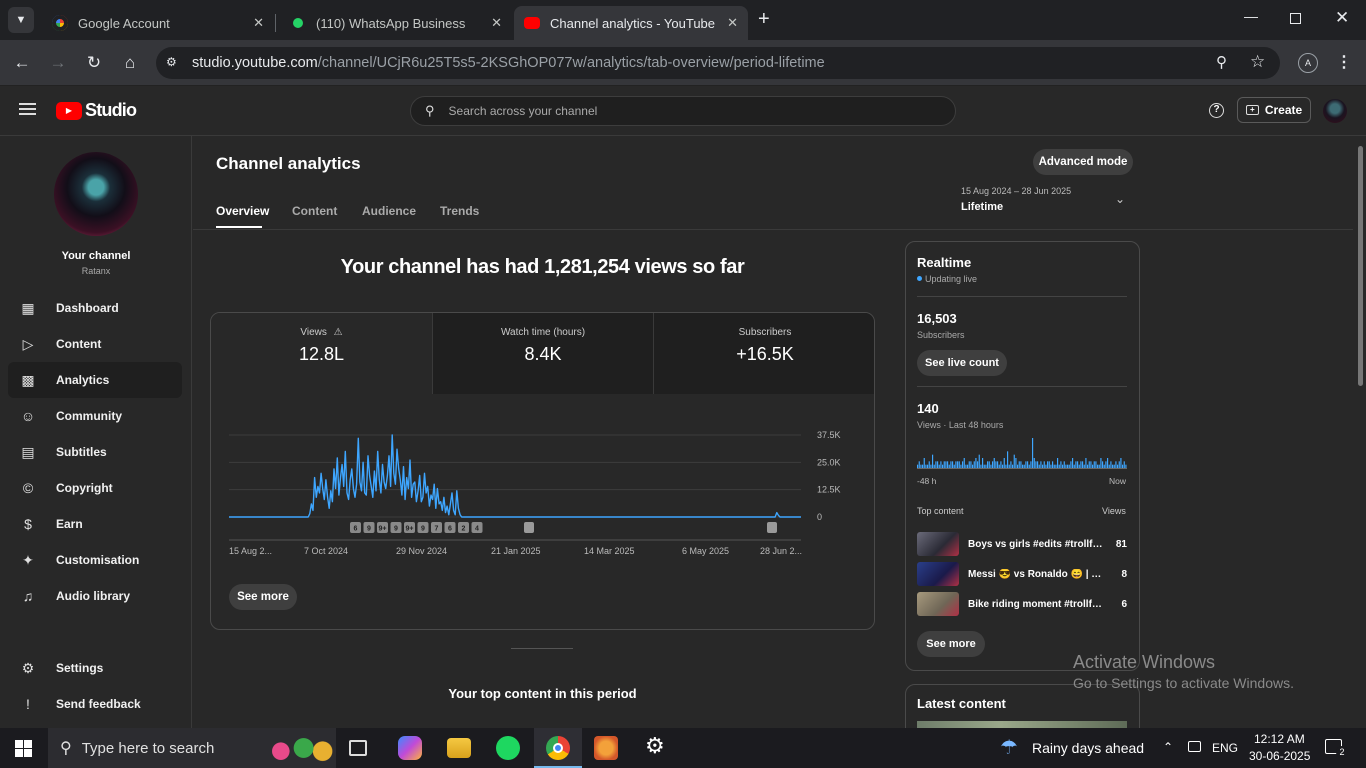 This screenshot has width=1366, height=768. Describe the element at coordinates (763, 353) in the screenshot. I see `metric-subscribers: Subscribers +16.5K` at that location.